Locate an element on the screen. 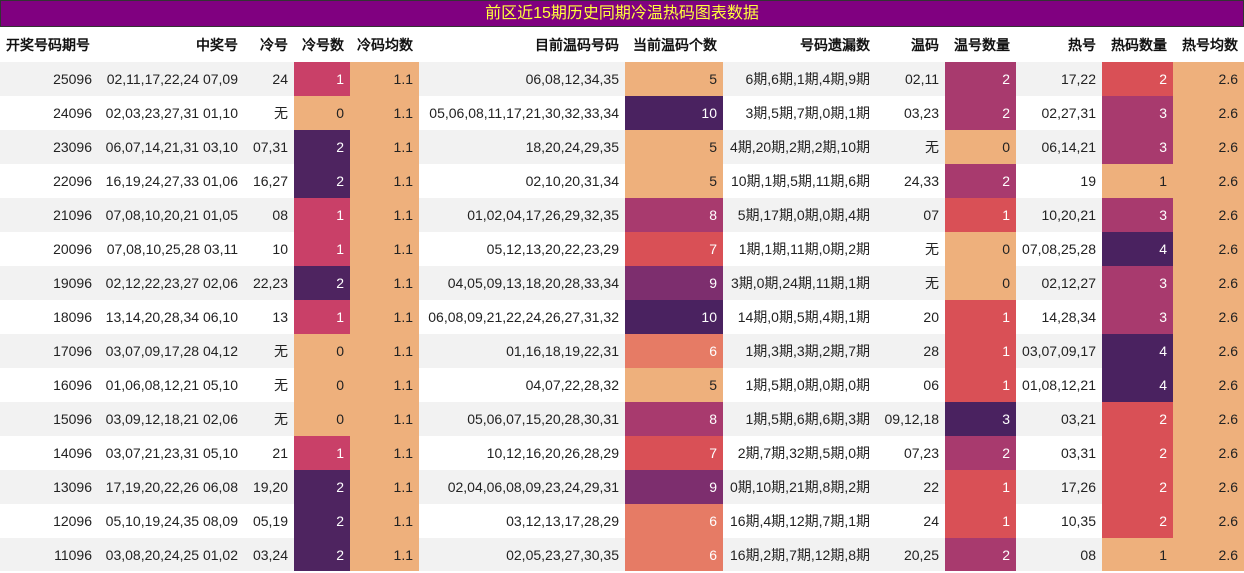 This screenshot has width=1244, height=573. column-header: 冷号数 is located at coordinates (323, 44).